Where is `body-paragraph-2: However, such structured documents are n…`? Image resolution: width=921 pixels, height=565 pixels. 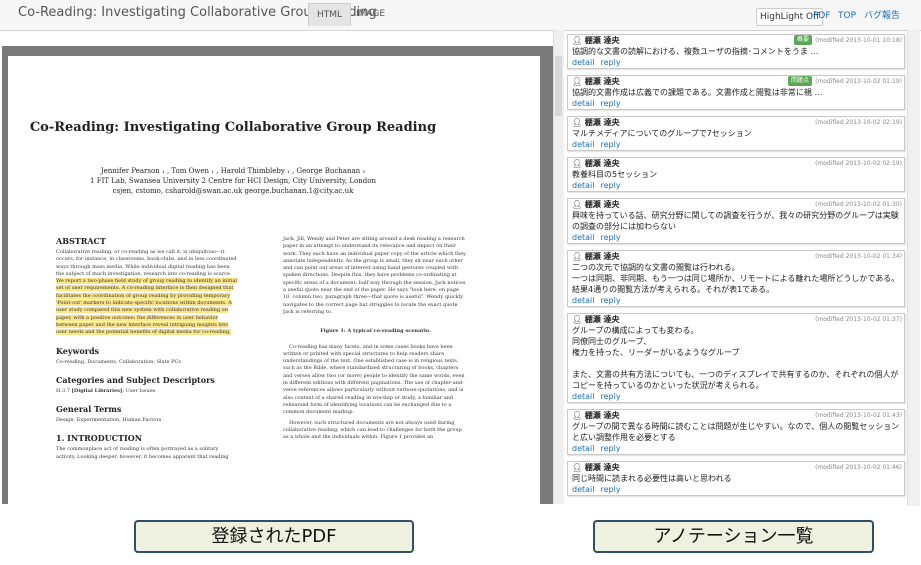 body-paragraph-2: However, such structured documents are n… is located at coordinates (372, 430).